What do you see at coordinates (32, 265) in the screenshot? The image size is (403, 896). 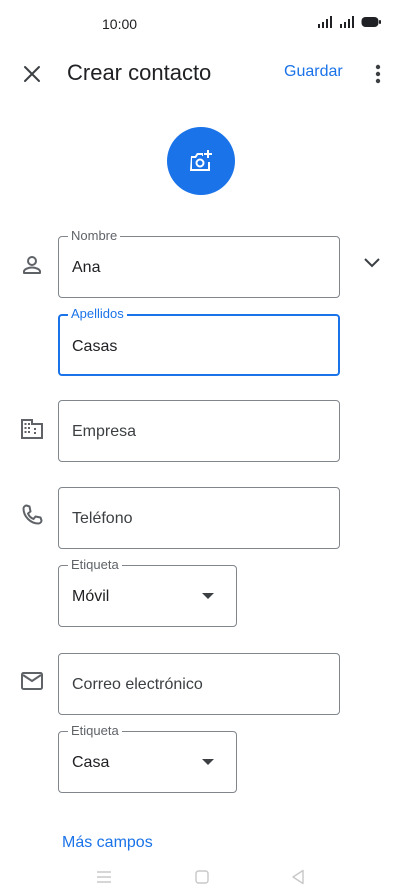 I see `person-icon` at bounding box center [32, 265].